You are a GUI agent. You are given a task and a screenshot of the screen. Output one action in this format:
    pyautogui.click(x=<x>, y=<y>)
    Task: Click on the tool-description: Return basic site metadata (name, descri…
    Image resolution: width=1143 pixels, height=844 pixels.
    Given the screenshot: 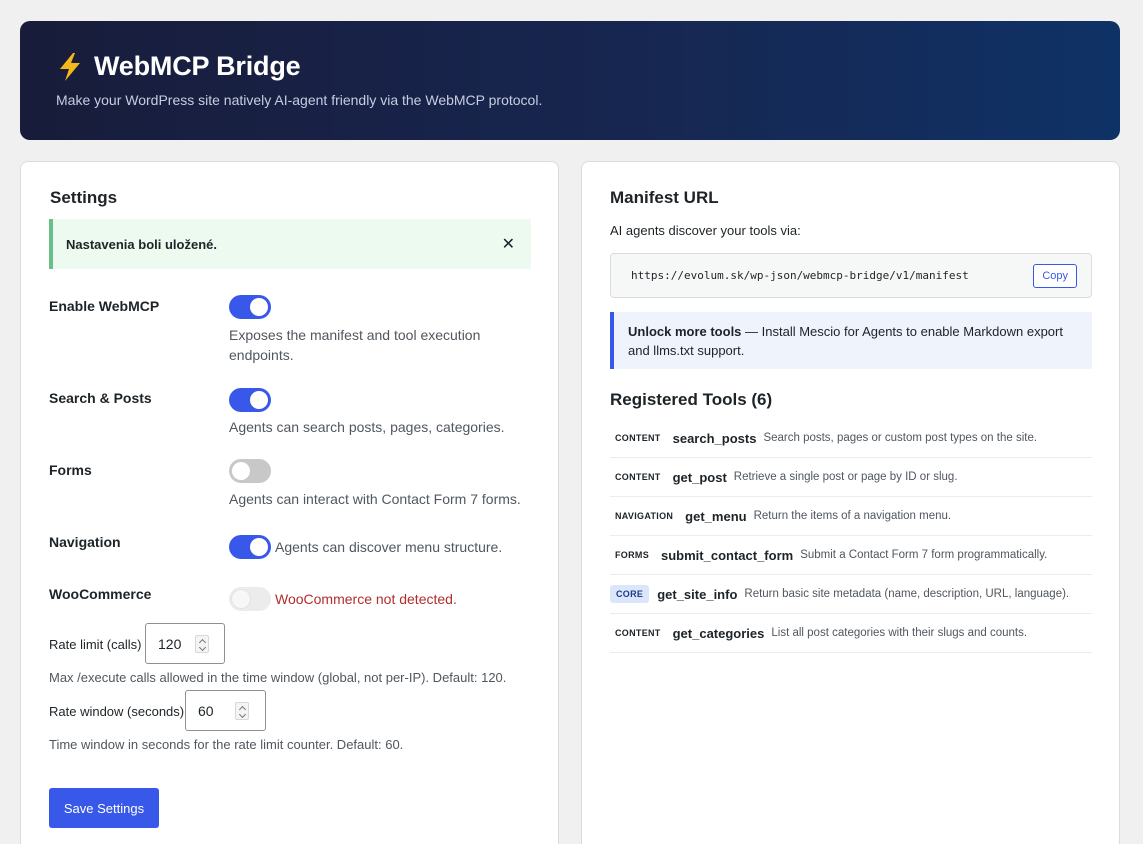 What is the action you would take?
    pyautogui.click(x=907, y=594)
    